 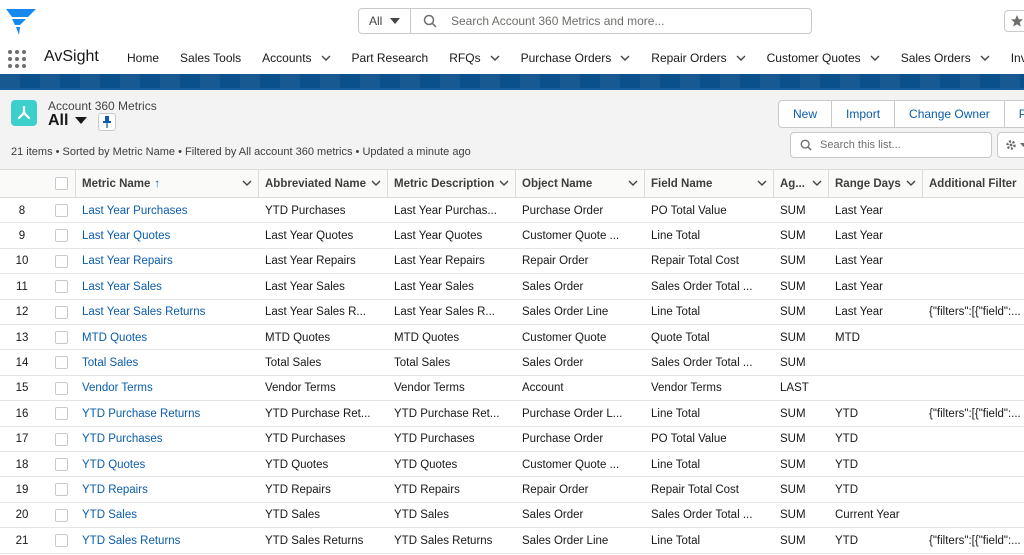 What do you see at coordinates (167, 540) in the screenshot?
I see `metric-name-link: YTD Sales Returns` at bounding box center [167, 540].